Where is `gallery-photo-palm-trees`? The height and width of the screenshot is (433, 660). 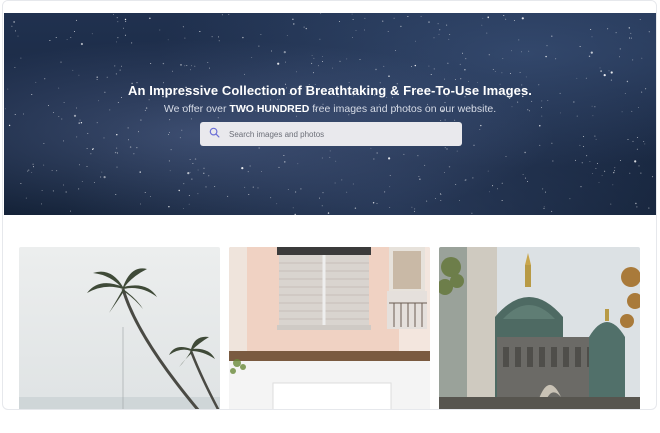 gallery-photo-palm-trees is located at coordinates (119, 328).